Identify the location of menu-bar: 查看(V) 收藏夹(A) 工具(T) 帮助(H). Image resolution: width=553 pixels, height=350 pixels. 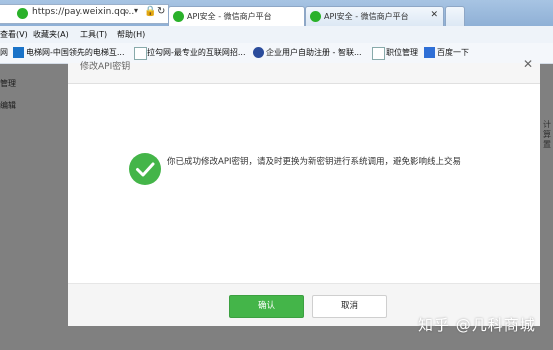
(276, 35).